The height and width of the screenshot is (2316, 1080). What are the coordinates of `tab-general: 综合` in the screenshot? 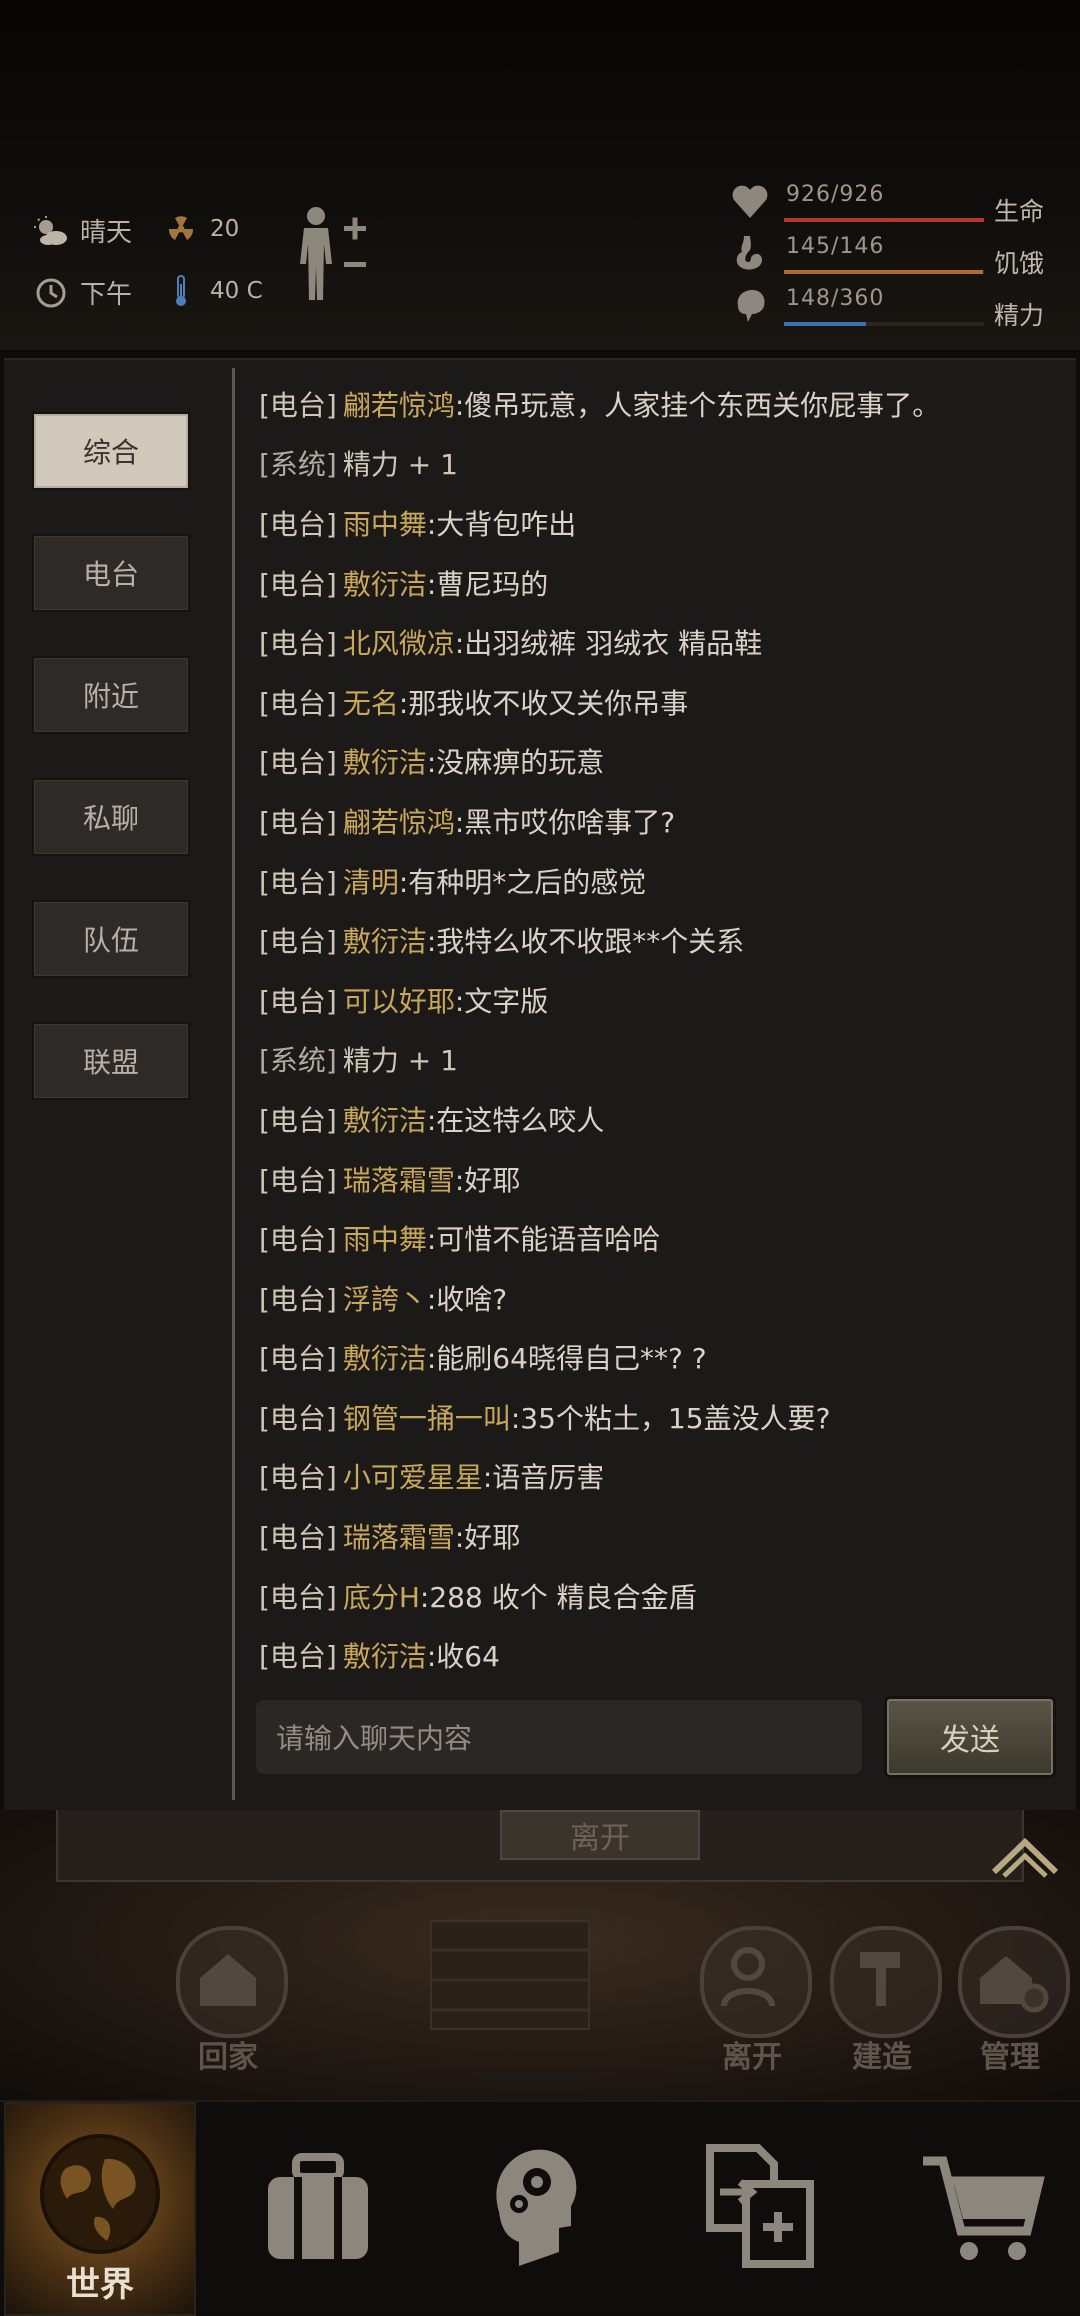 It's located at (111, 451).